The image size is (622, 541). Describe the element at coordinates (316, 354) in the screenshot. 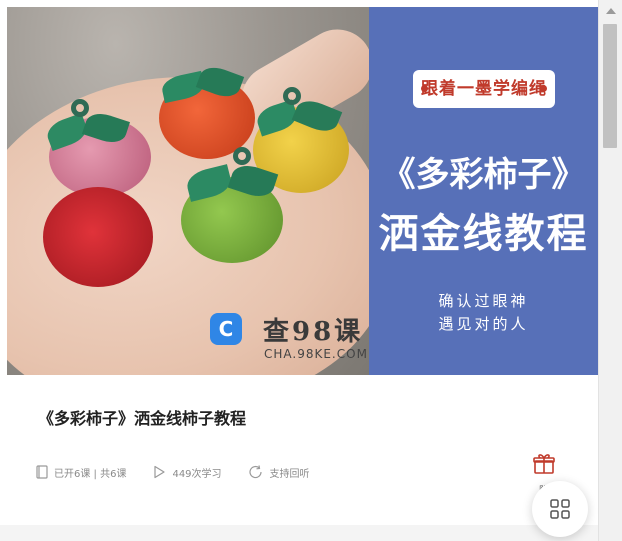

I see `watermark-url: CHA.98KE.COM` at that location.